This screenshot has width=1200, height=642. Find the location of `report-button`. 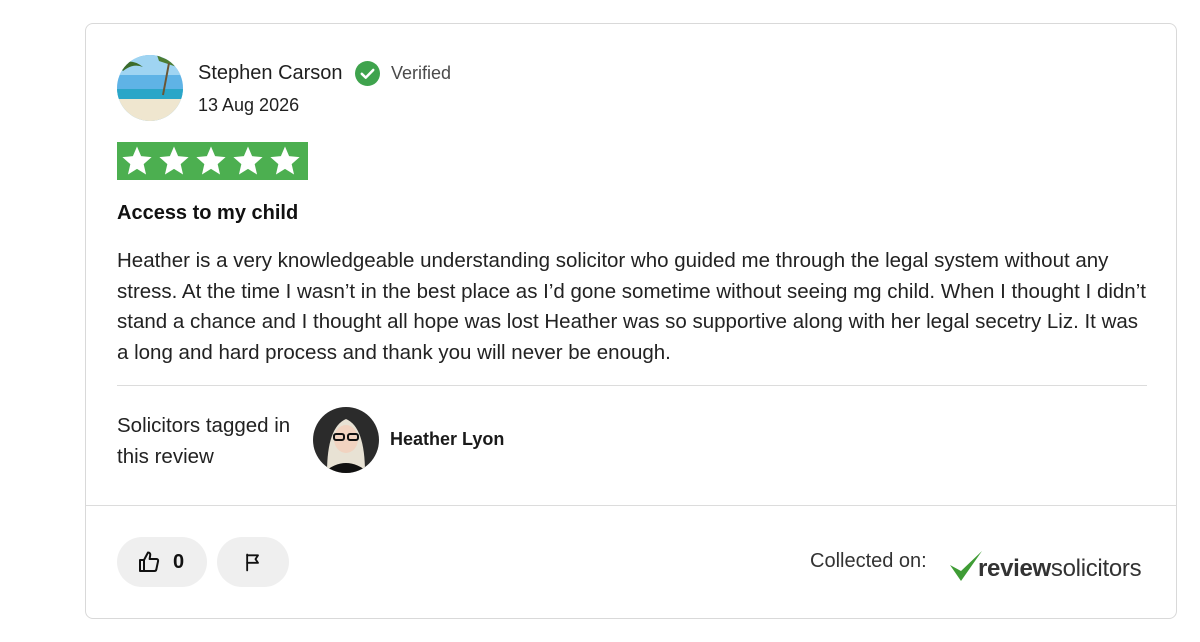

report-button is located at coordinates (253, 562).